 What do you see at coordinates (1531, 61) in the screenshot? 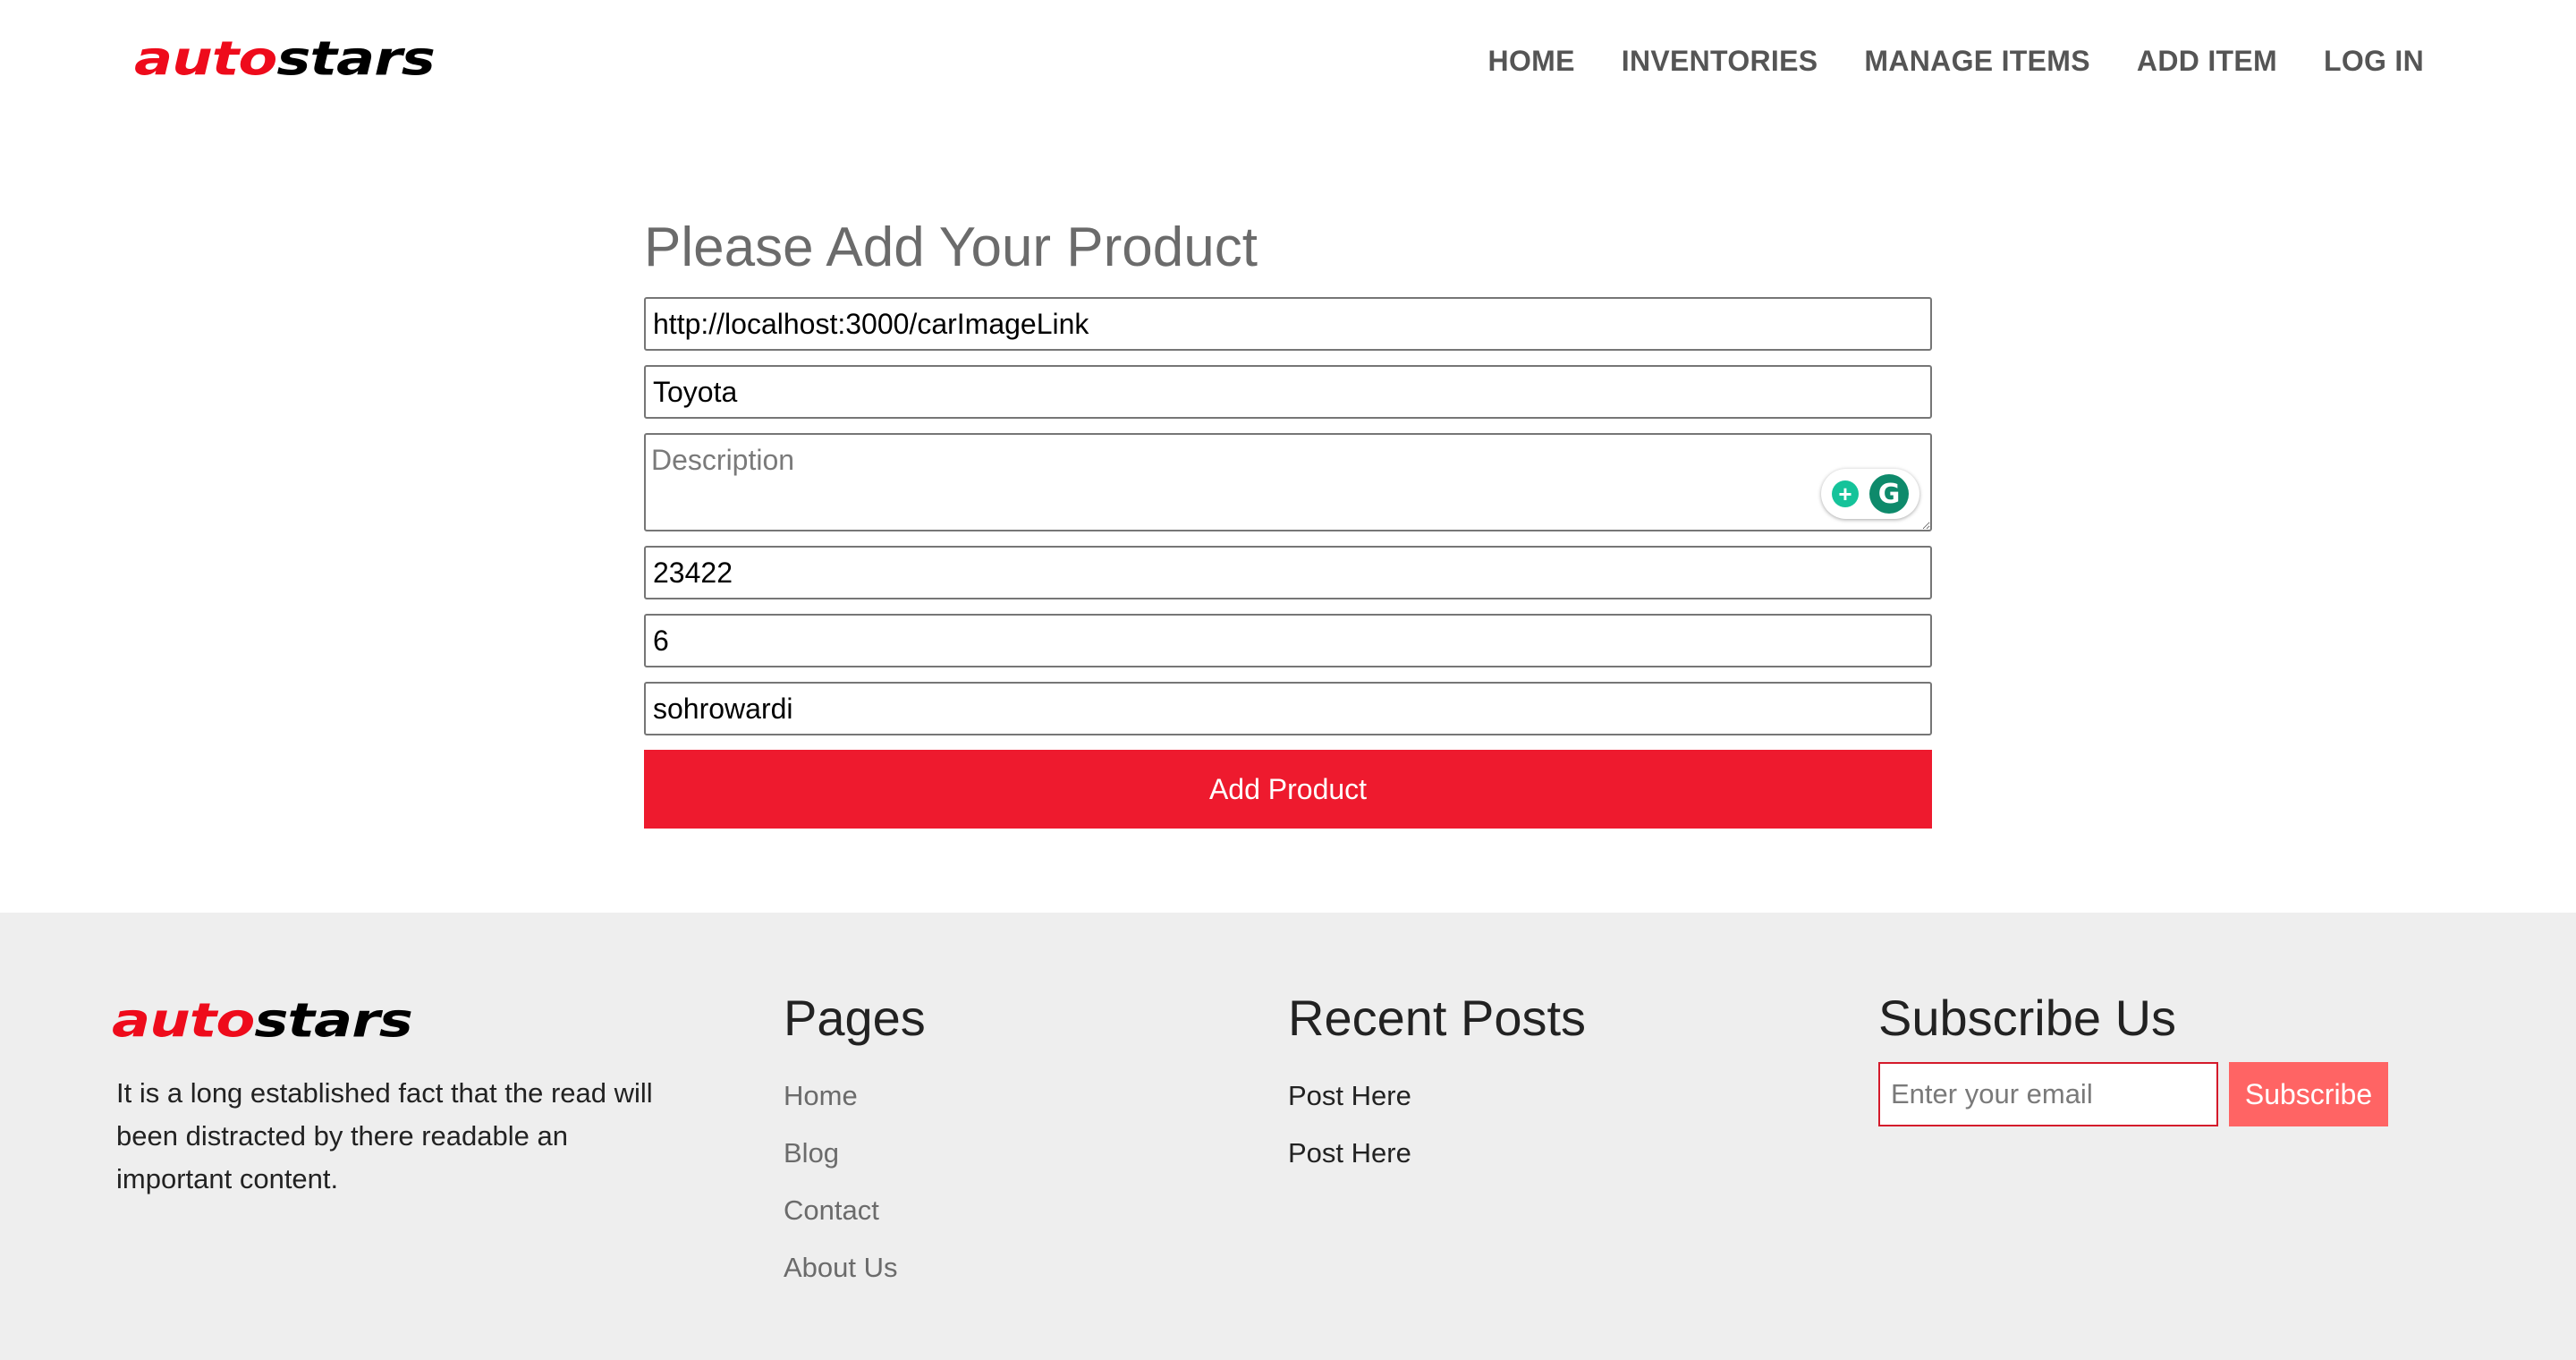
I see `nav-home: HOME` at bounding box center [1531, 61].